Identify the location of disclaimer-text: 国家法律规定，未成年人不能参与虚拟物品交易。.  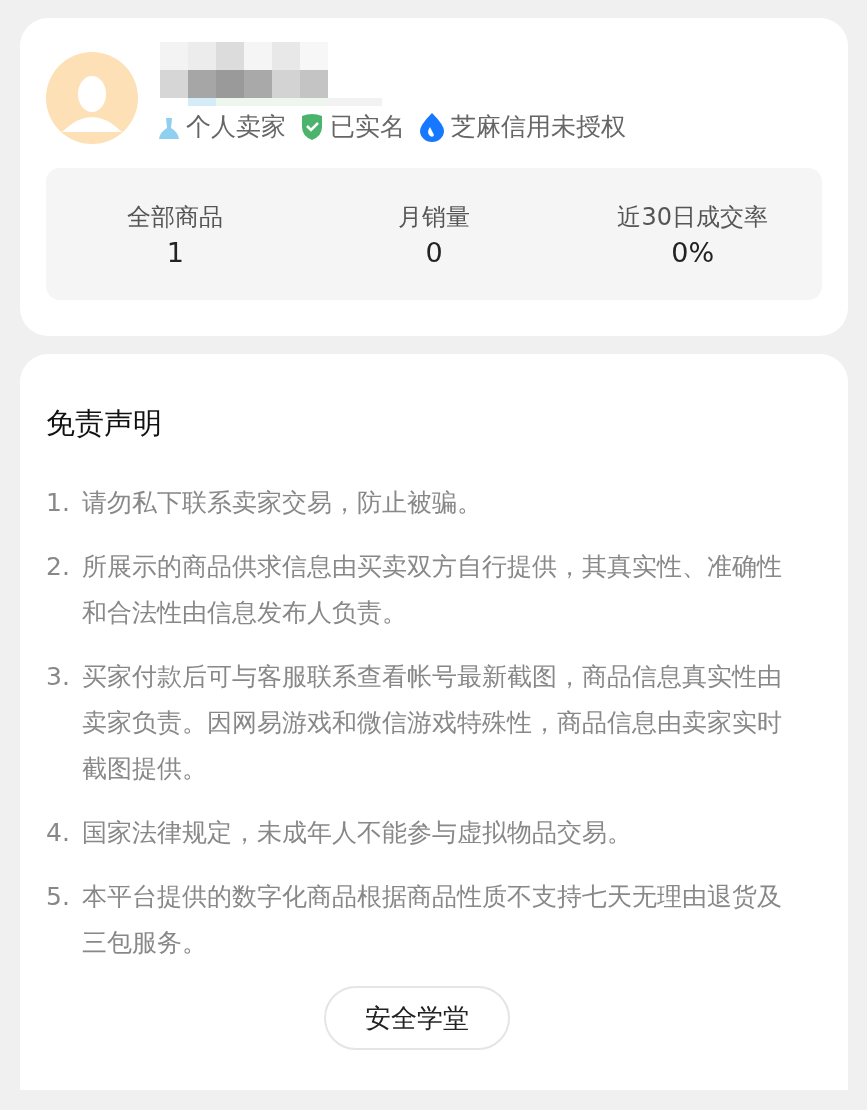
(357, 833).